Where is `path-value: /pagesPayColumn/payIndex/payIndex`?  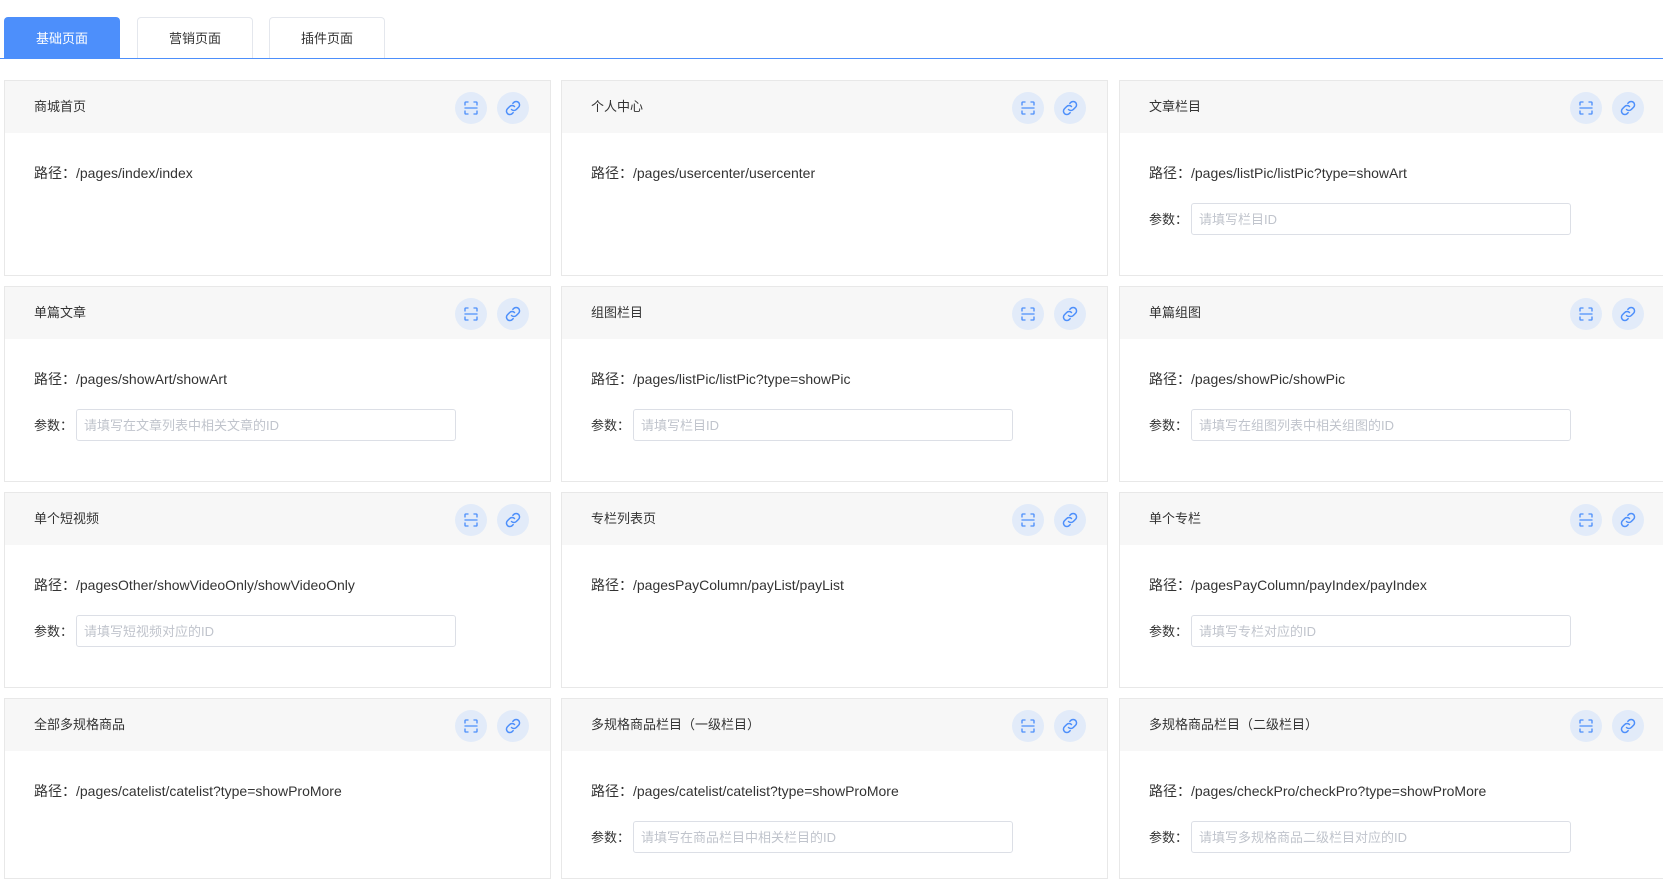
path-value: /pagesPayColumn/payIndex/payIndex is located at coordinates (1309, 585).